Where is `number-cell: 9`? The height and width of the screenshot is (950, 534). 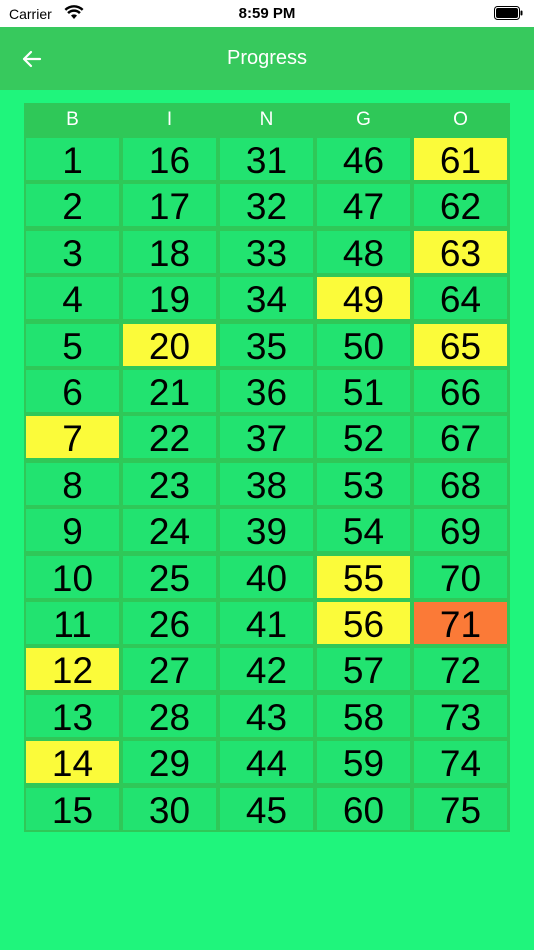 number-cell: 9 is located at coordinates (72, 530).